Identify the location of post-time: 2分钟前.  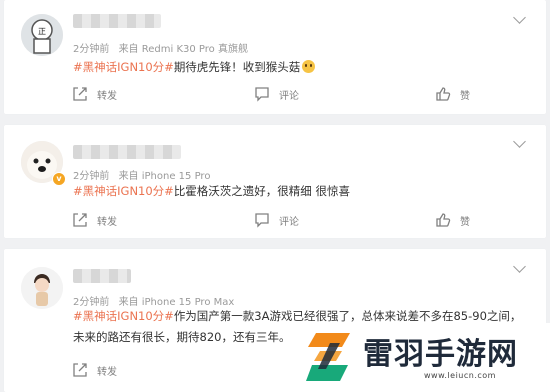
(91, 49).